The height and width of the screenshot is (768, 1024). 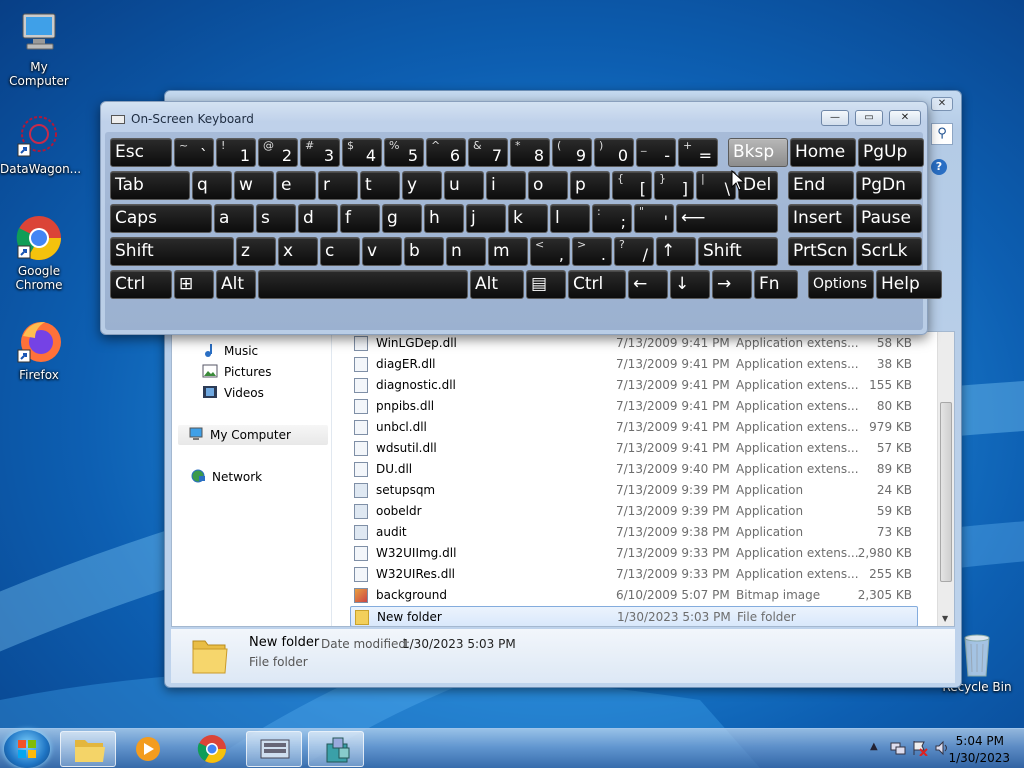 I want to click on key-caps: Caps, so click(x=161, y=218).